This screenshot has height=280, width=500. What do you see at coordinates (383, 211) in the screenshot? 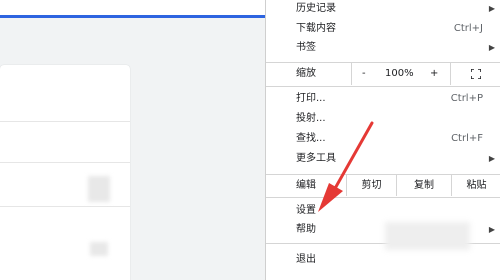
I see `menu-item-settings: 设置` at bounding box center [383, 211].